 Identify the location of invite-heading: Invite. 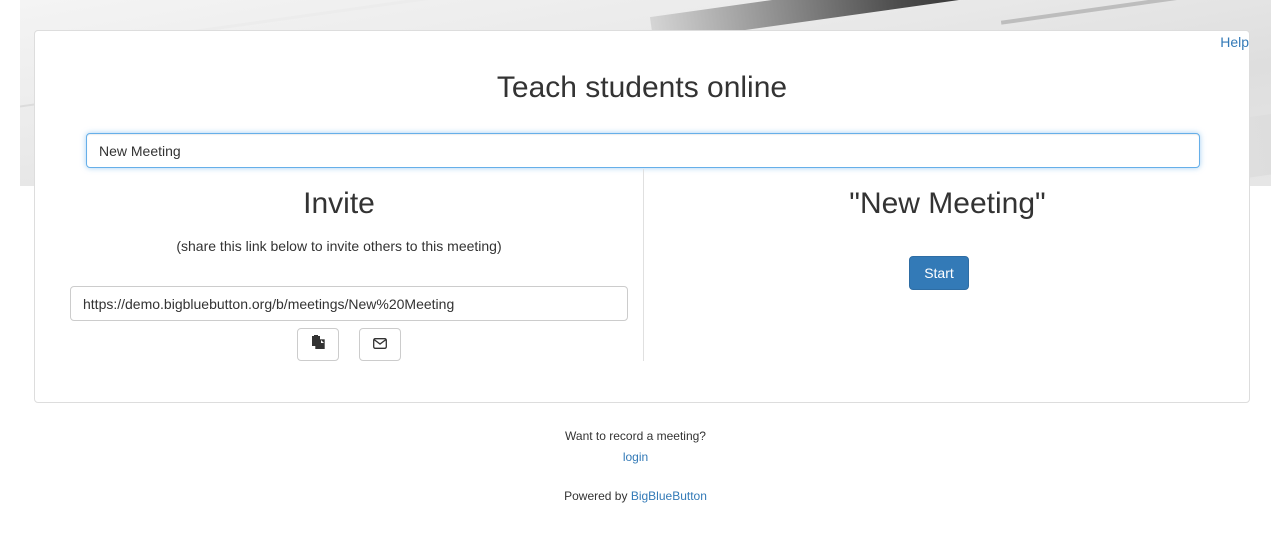
(339, 203).